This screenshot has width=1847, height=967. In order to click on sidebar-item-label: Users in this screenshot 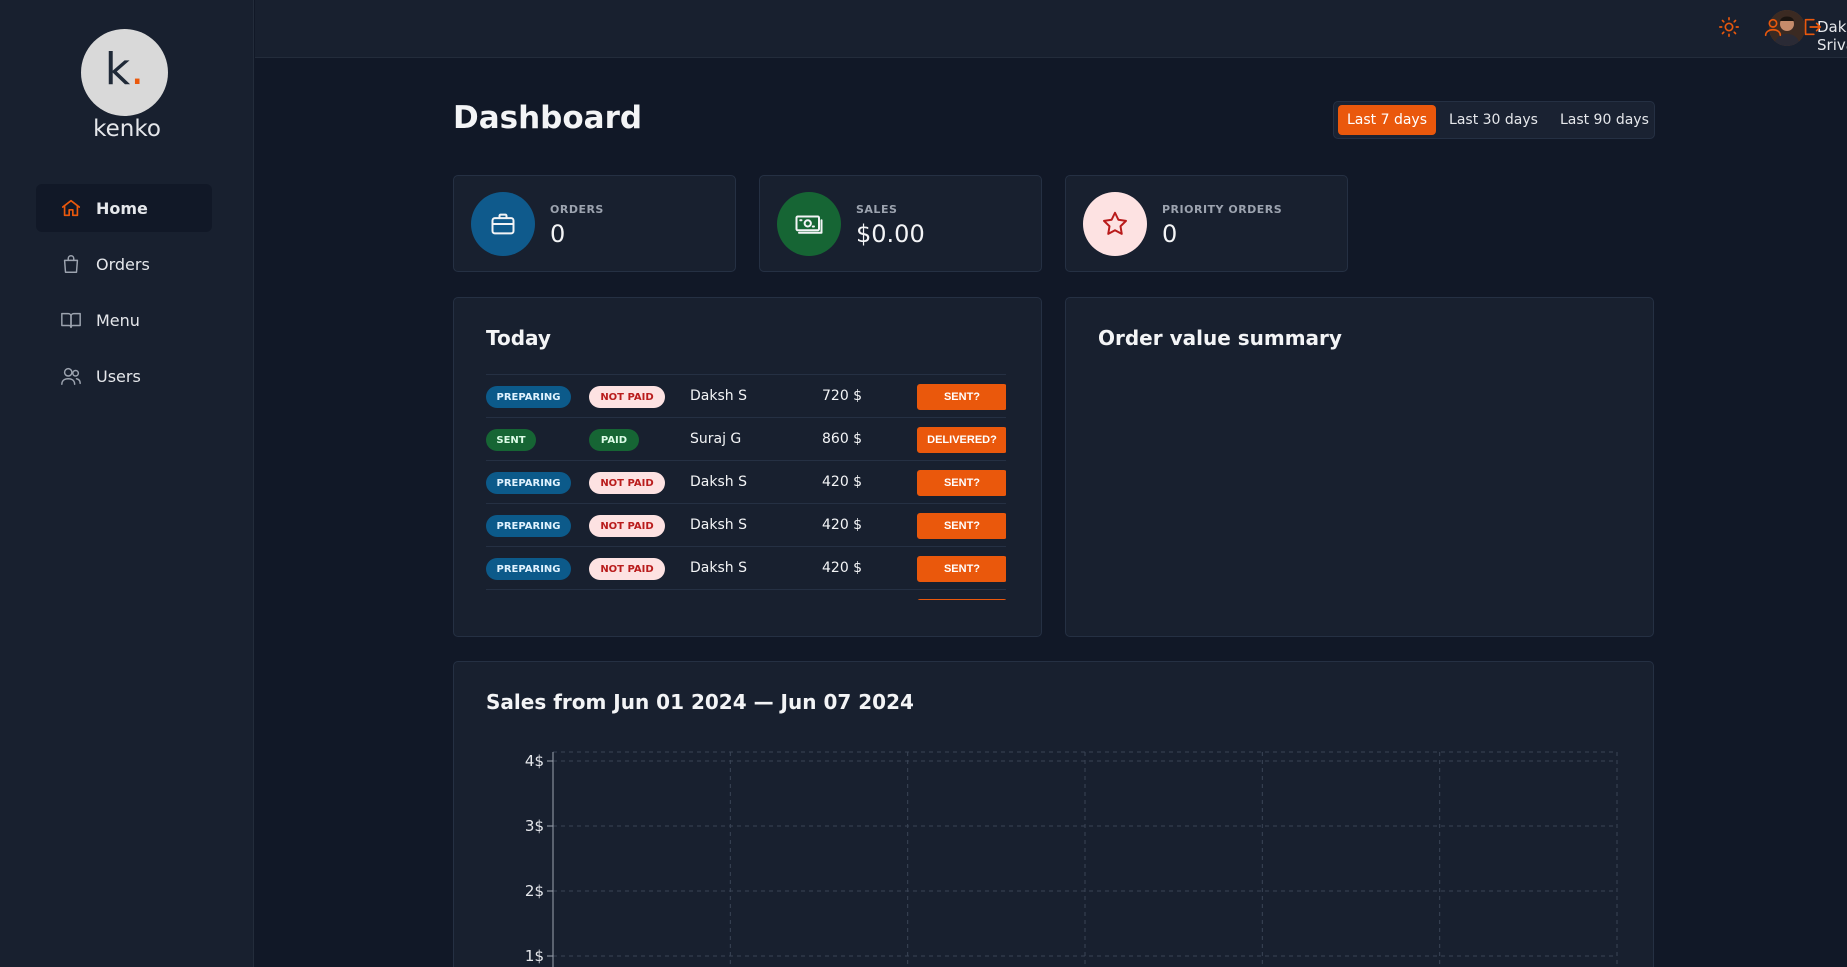, I will do `click(118, 376)`.